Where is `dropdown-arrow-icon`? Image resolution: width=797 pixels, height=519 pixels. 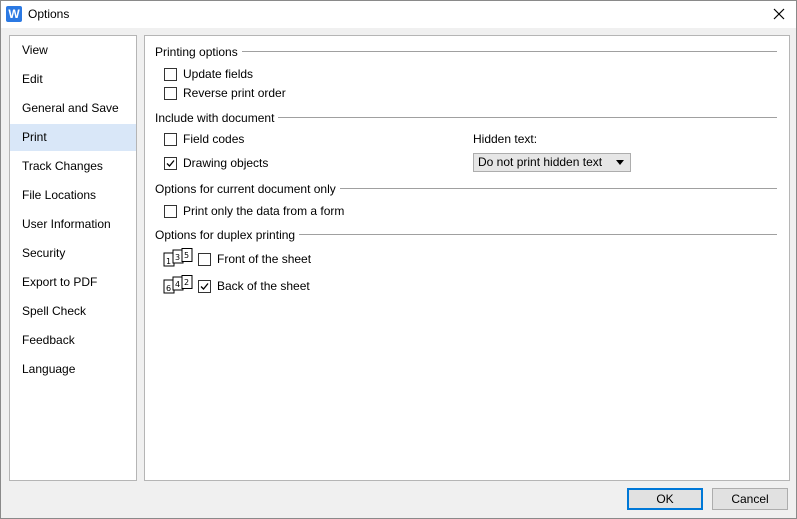 dropdown-arrow-icon is located at coordinates (620, 162).